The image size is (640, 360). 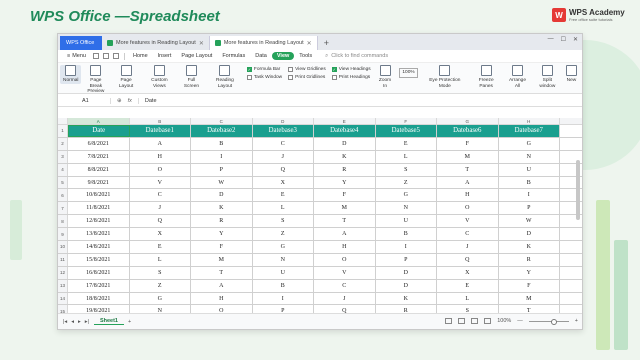 What do you see at coordinates (345, 121) in the screenshot?
I see `column-header: E` at bounding box center [345, 121].